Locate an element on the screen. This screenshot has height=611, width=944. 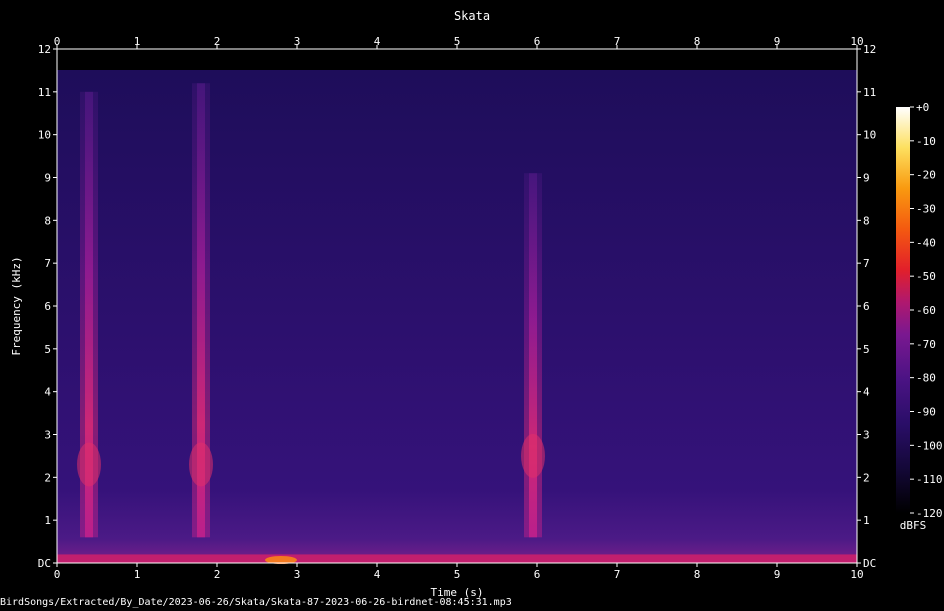
x-tick-label-bottom: 0 is located at coordinates (57, 574).